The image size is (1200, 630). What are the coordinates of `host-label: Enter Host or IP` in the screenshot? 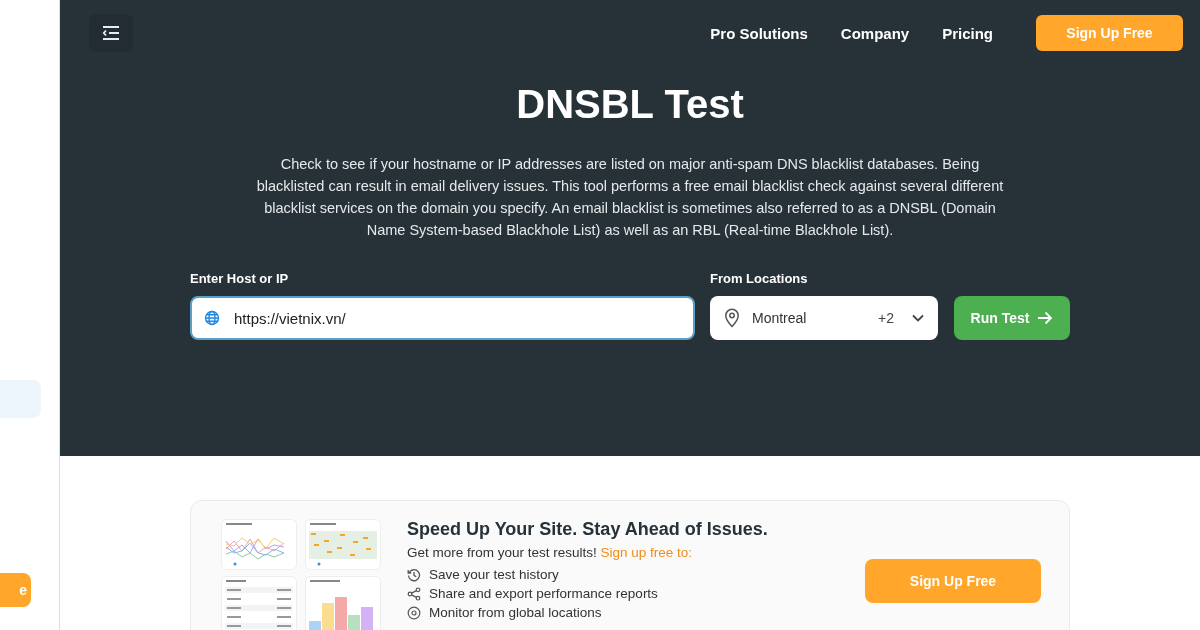 It's located at (240, 278).